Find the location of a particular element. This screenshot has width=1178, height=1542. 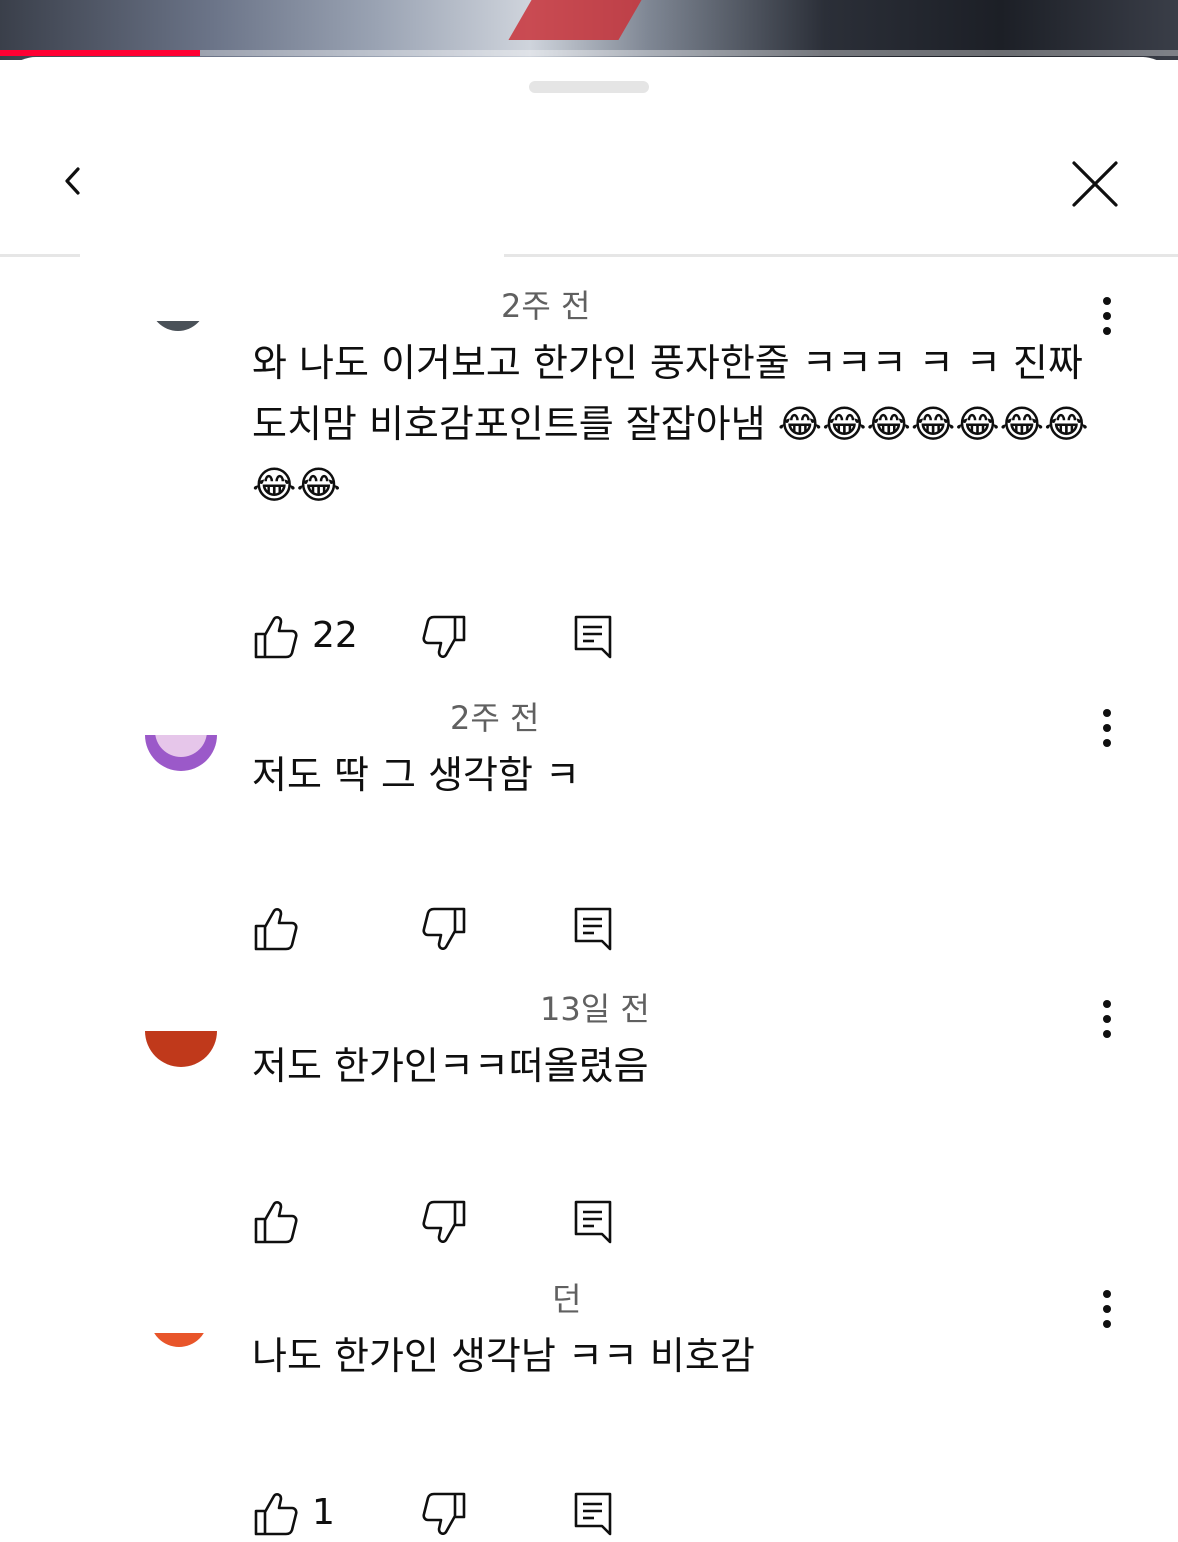

video-frame-detail is located at coordinates (575, 20).